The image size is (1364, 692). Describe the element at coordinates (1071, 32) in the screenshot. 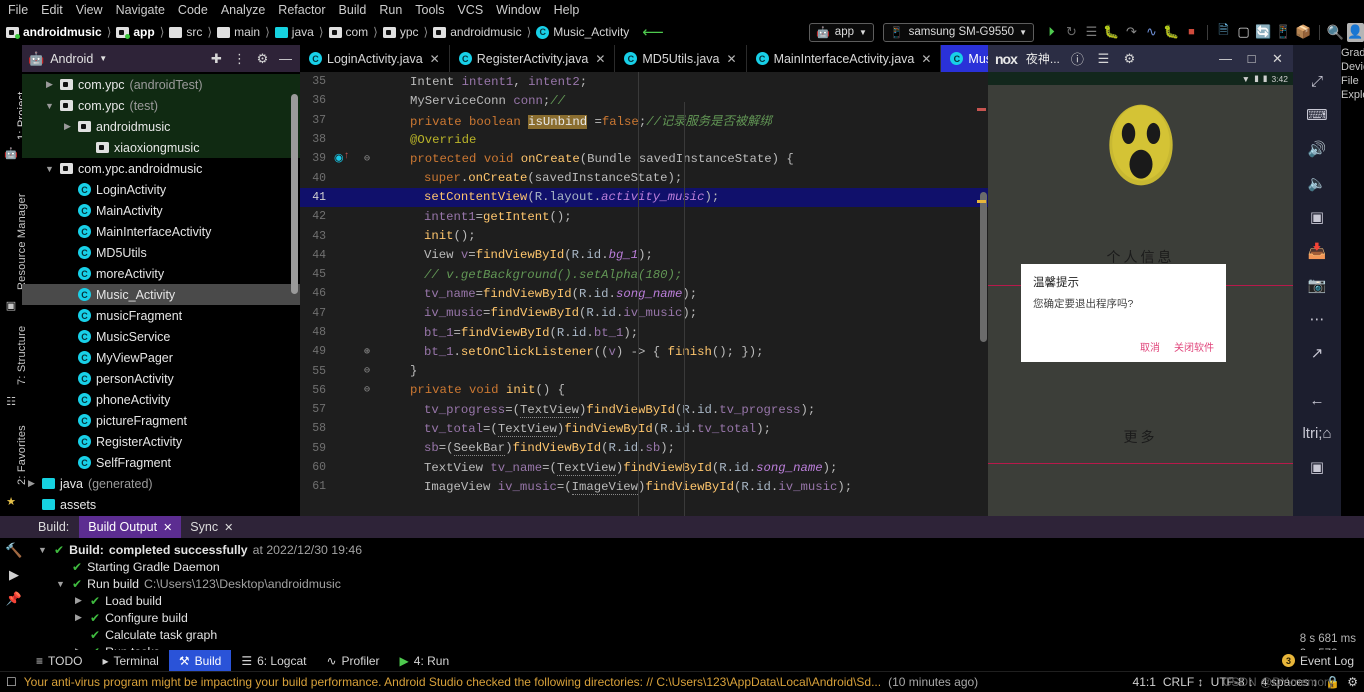

I see `rerun-icon: ↻` at that location.